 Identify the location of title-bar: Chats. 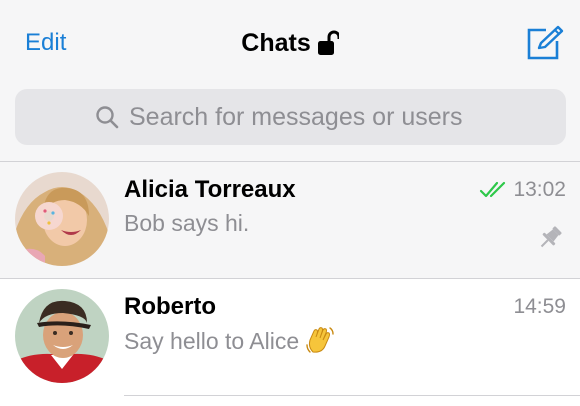
(290, 43).